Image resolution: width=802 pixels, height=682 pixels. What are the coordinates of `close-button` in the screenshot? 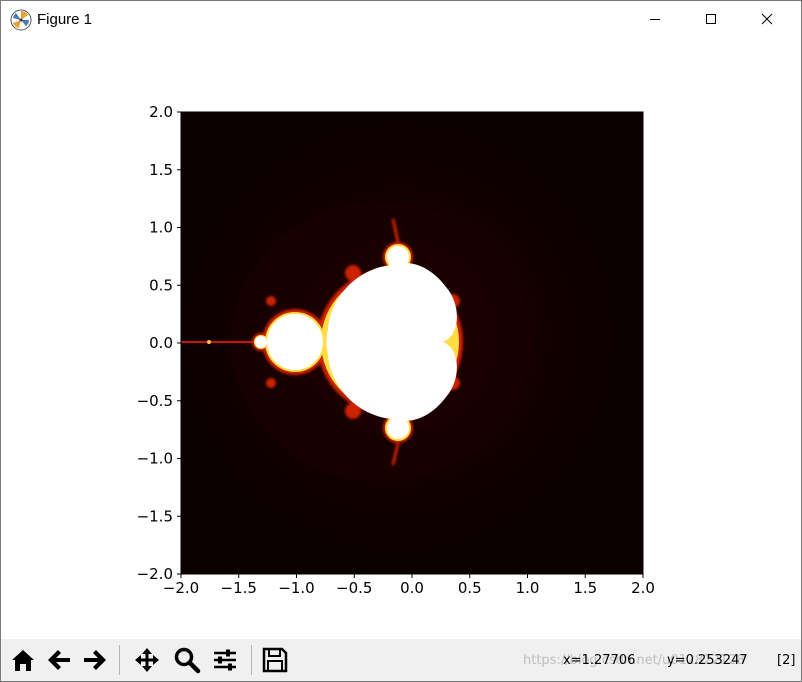 It's located at (768, 20).